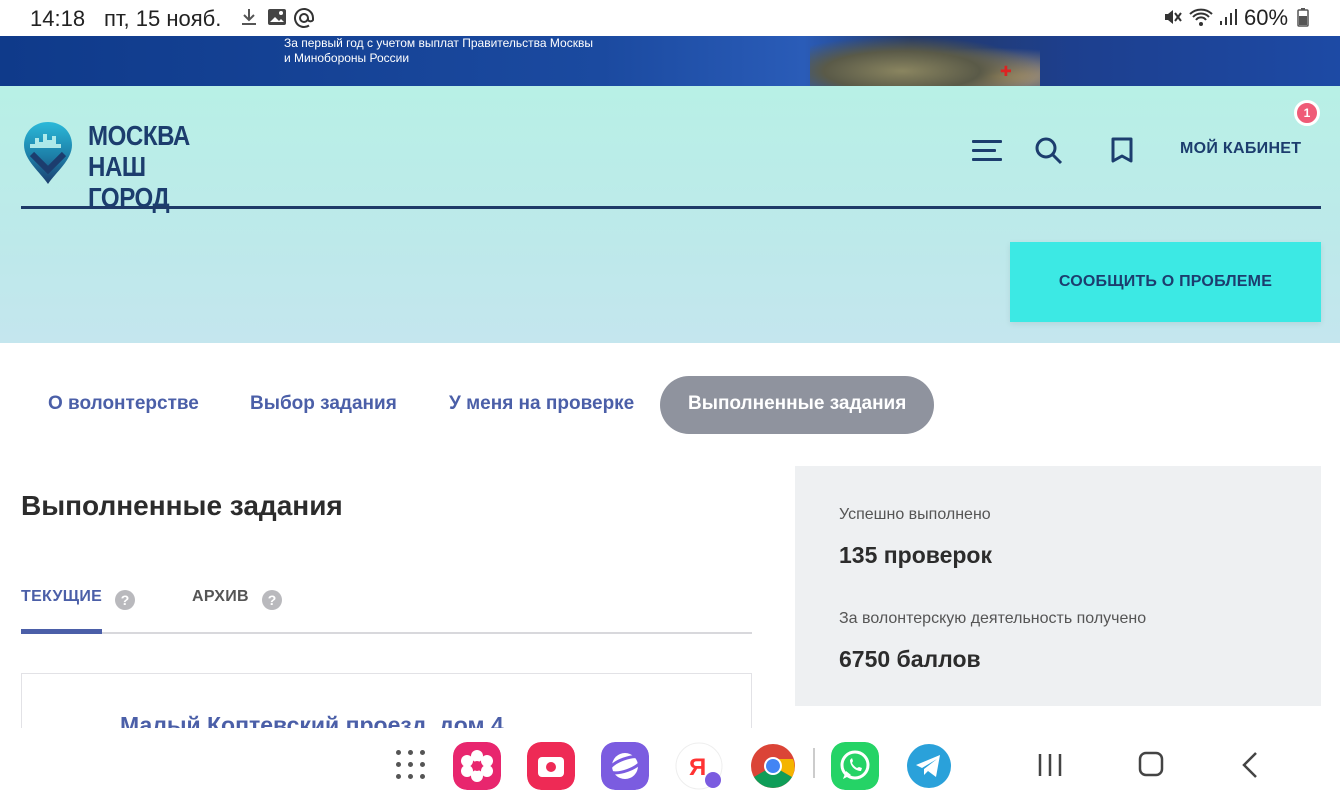  What do you see at coordinates (123, 405) in the screenshot?
I see `tab-about-volunteering: О волонтерстве` at bounding box center [123, 405].